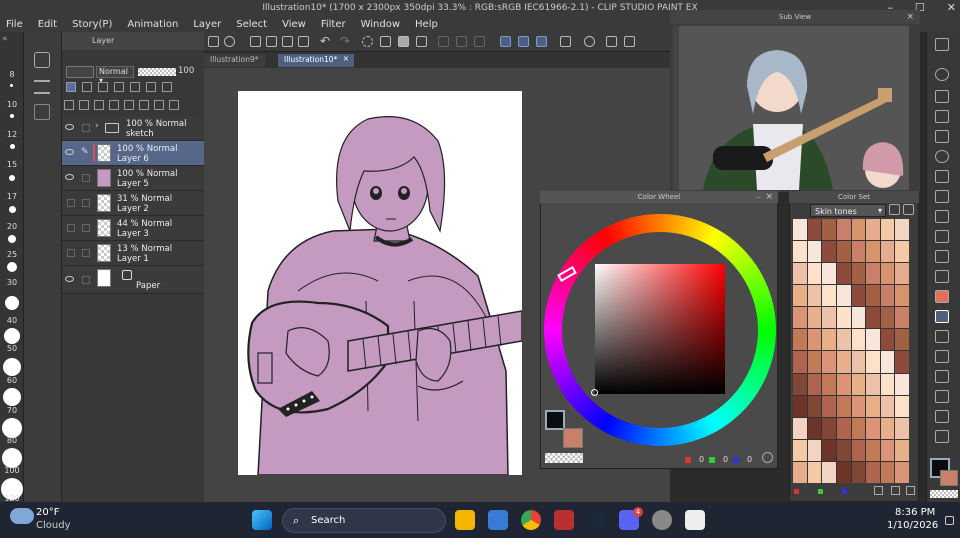 This screenshot has height=538, width=960. I want to click on lasso-icon, so click(942, 156).